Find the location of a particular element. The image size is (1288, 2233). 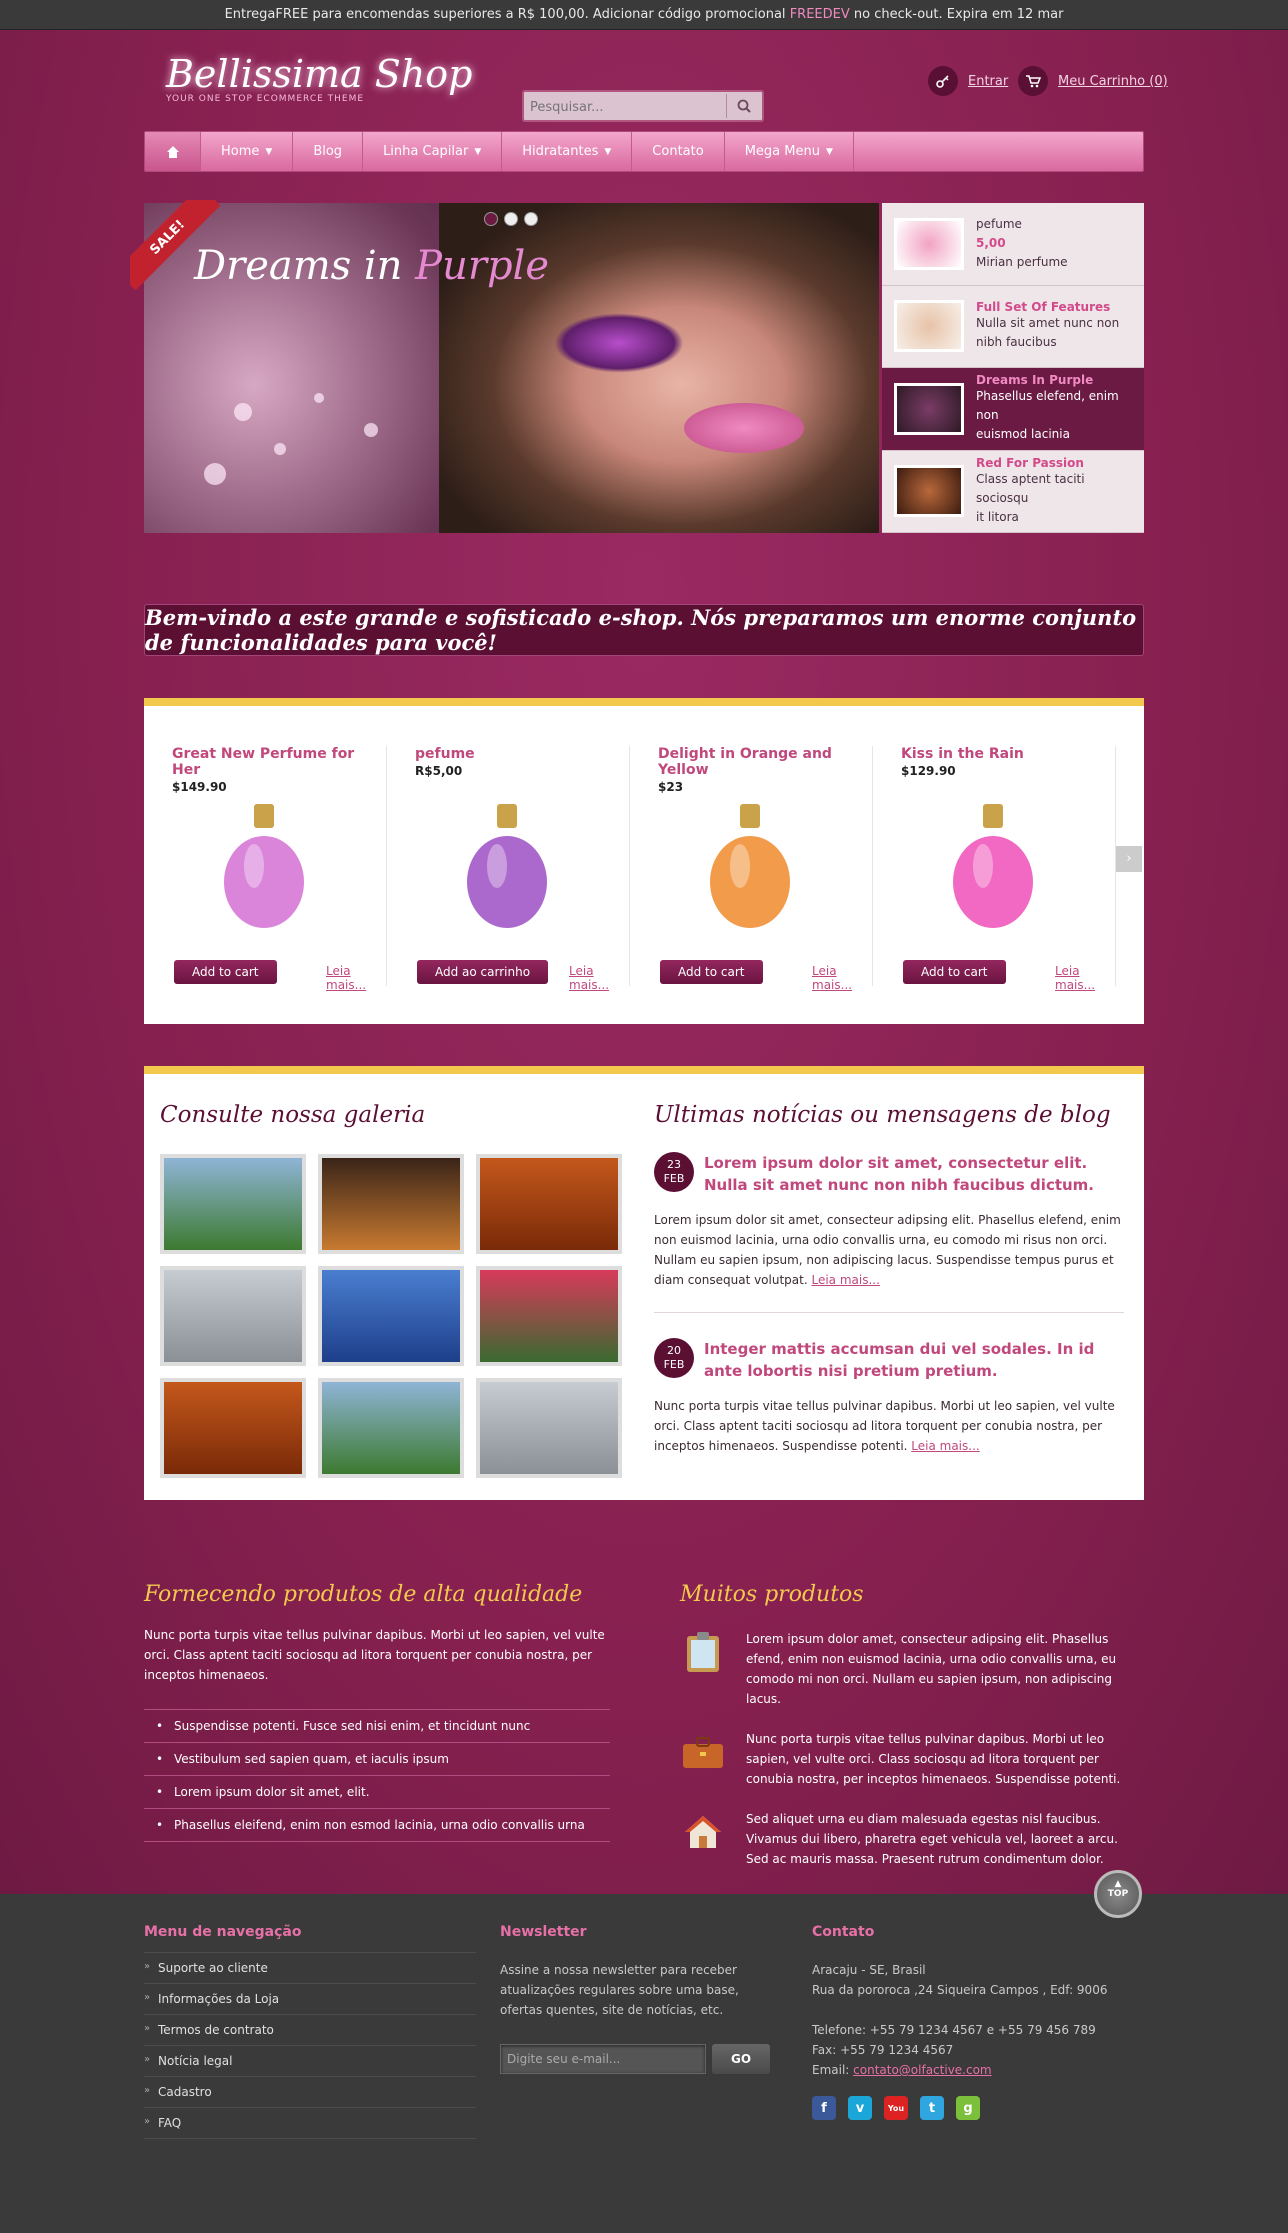

youtube-icon: You is located at coordinates (896, 2108).